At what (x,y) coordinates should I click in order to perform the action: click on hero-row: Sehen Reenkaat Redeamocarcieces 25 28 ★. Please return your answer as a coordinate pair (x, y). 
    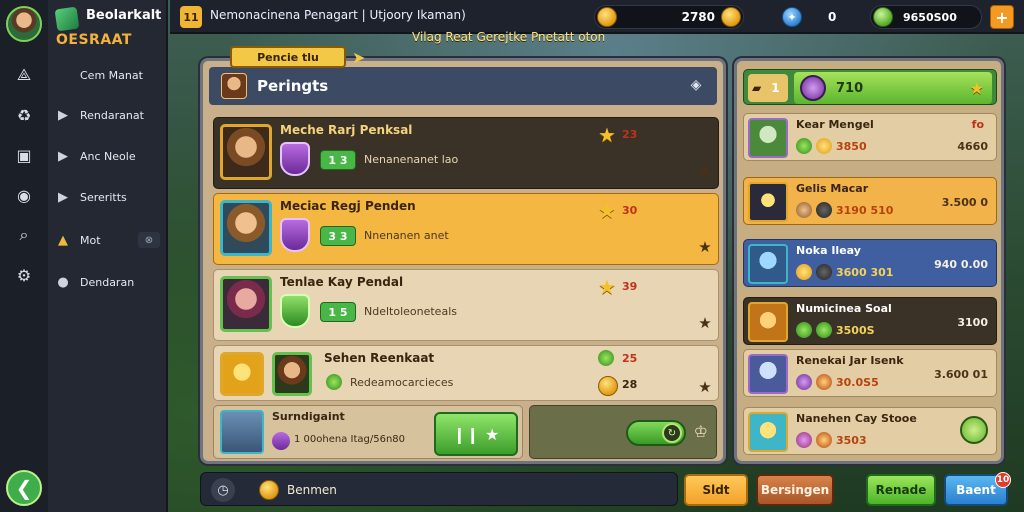
    Looking at the image, I should click on (466, 373).